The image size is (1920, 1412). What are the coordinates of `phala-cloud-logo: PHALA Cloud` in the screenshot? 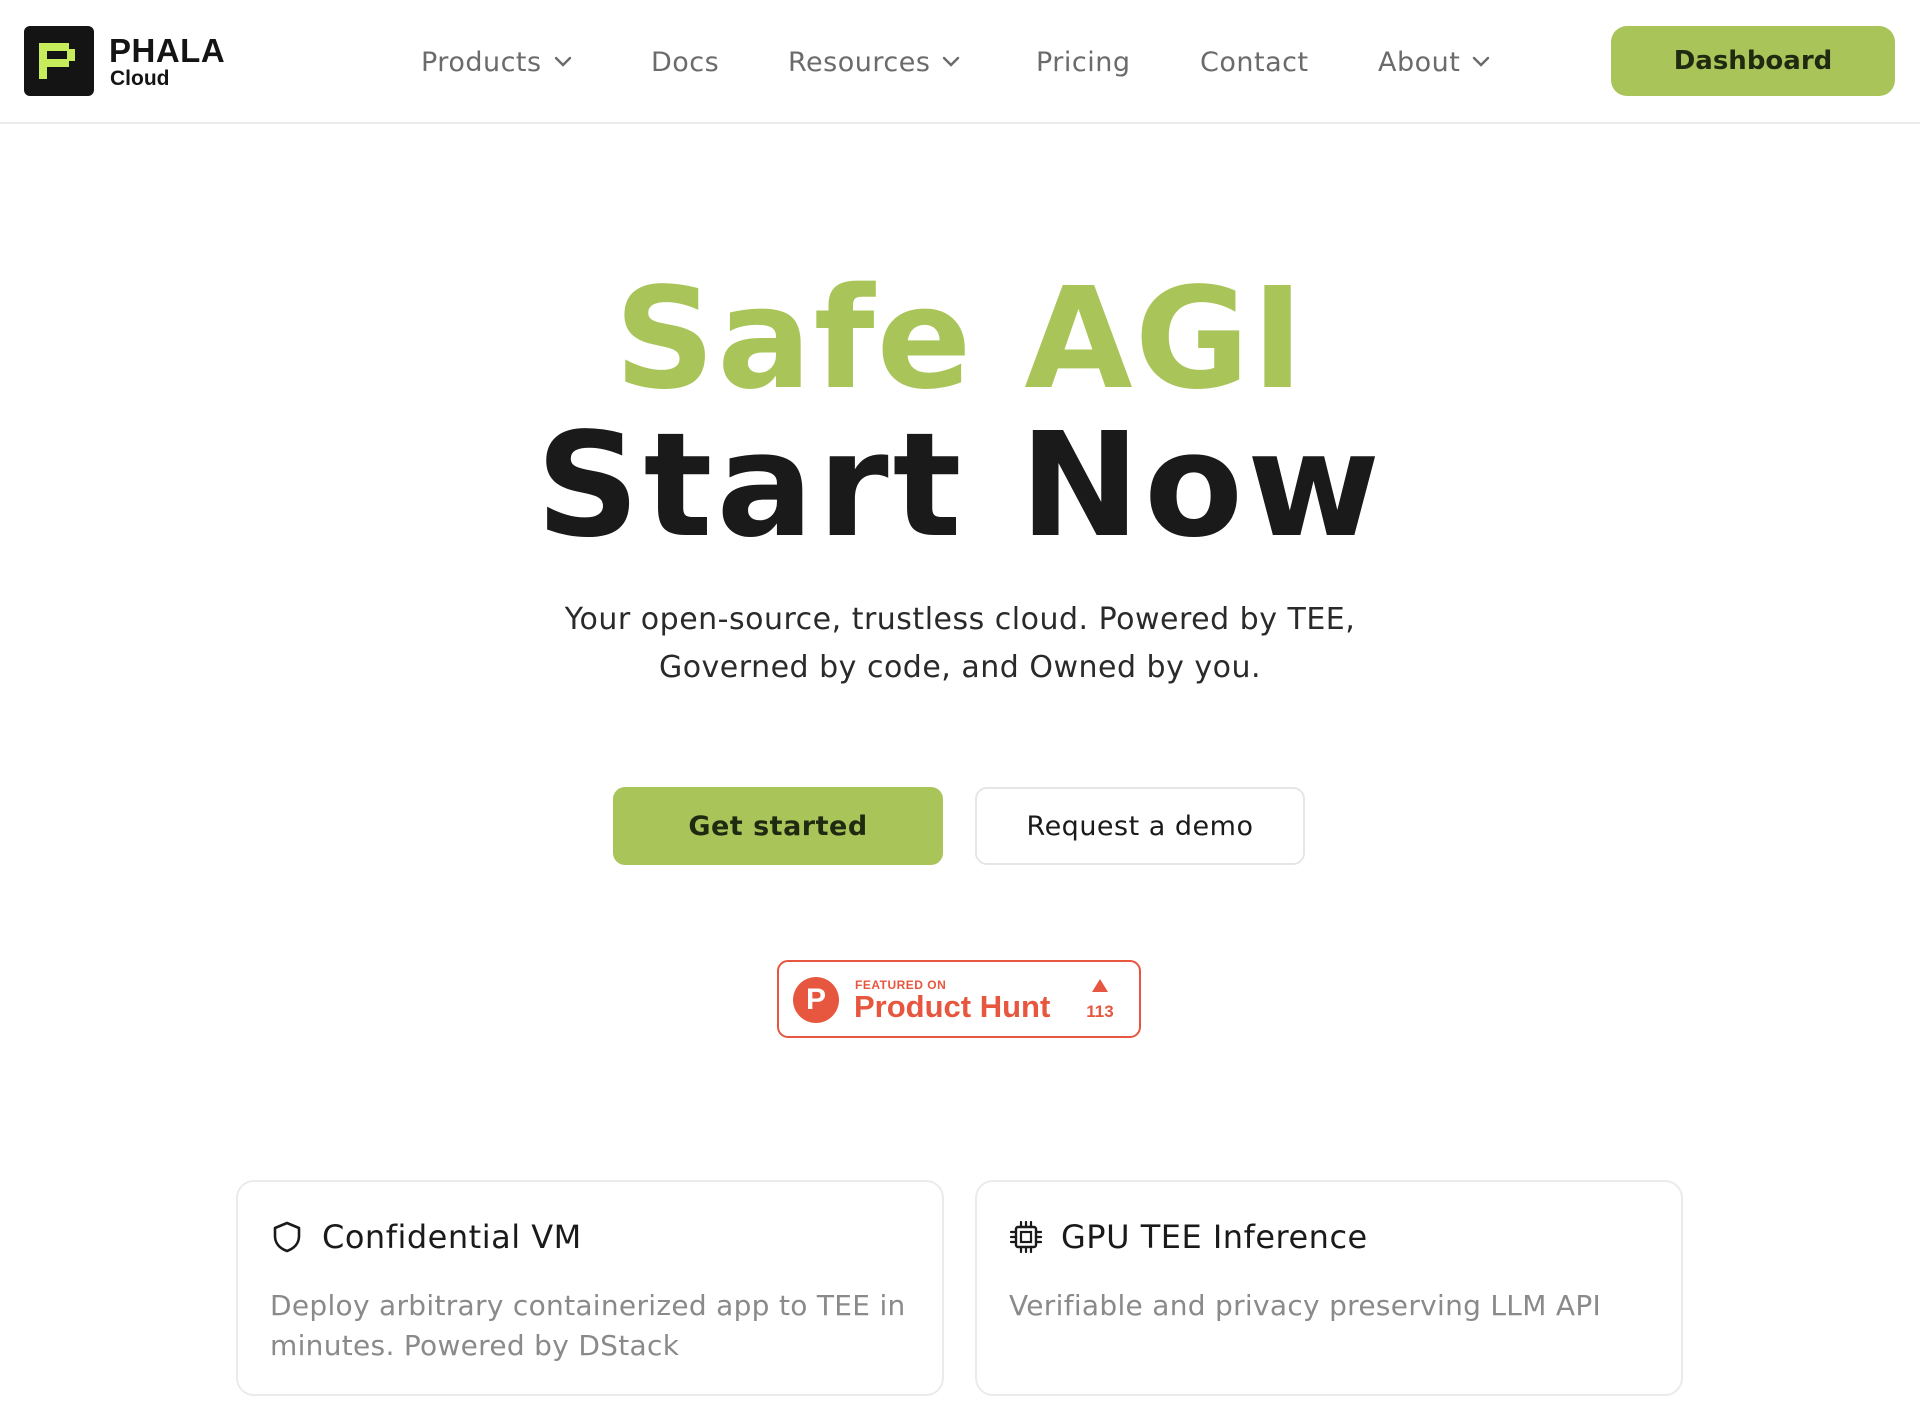 It's located at (124, 61).